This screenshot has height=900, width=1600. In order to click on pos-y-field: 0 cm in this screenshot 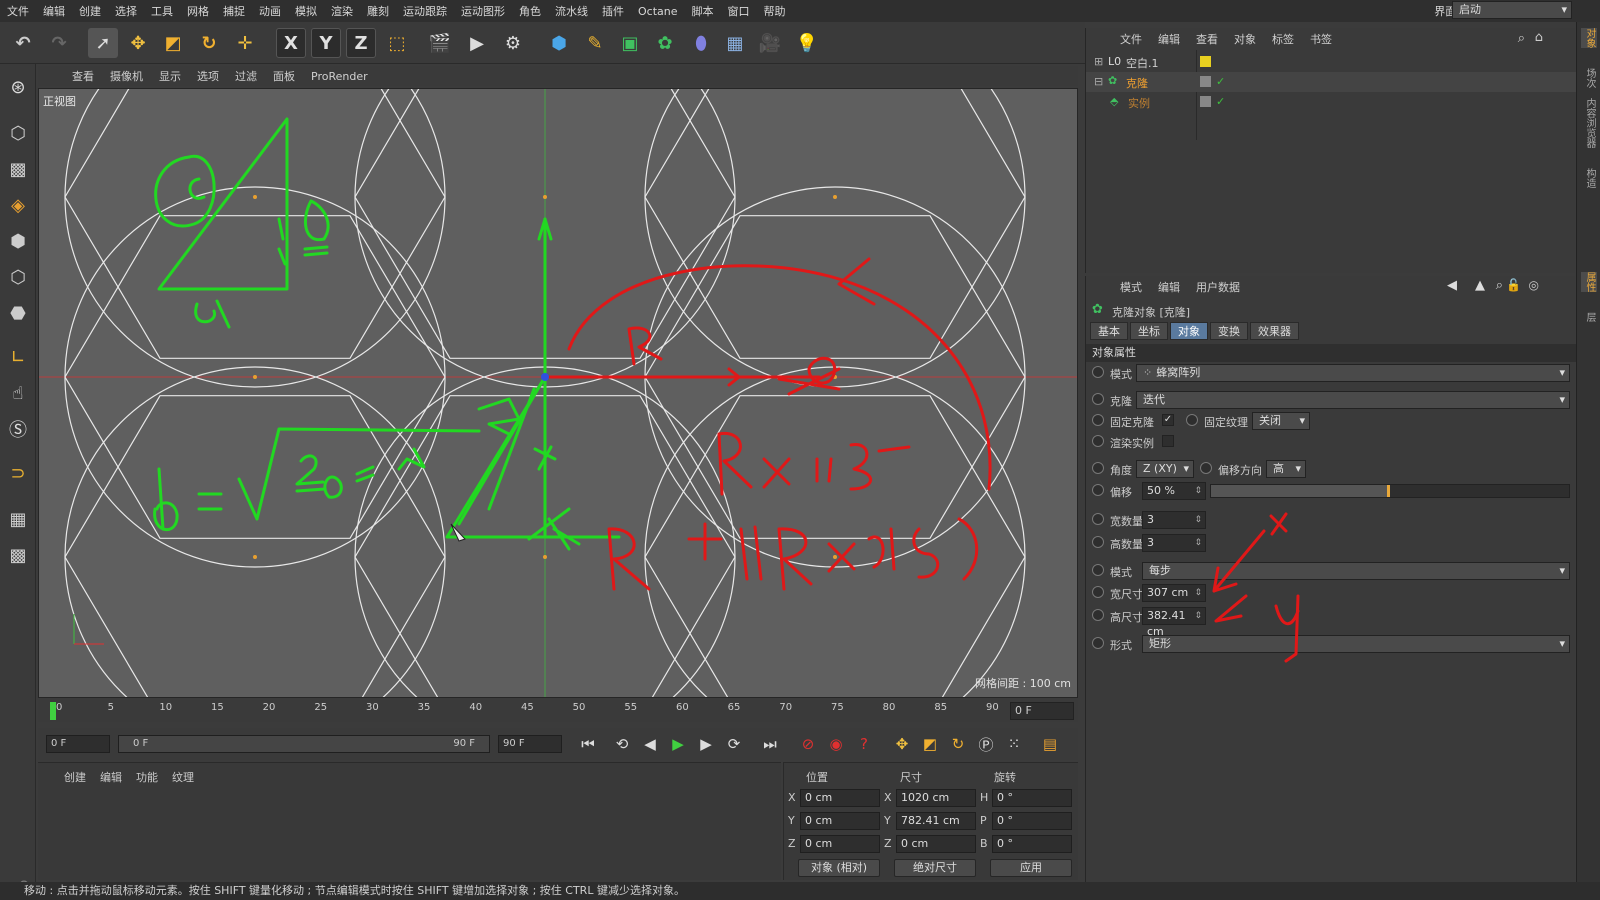, I will do `click(840, 821)`.